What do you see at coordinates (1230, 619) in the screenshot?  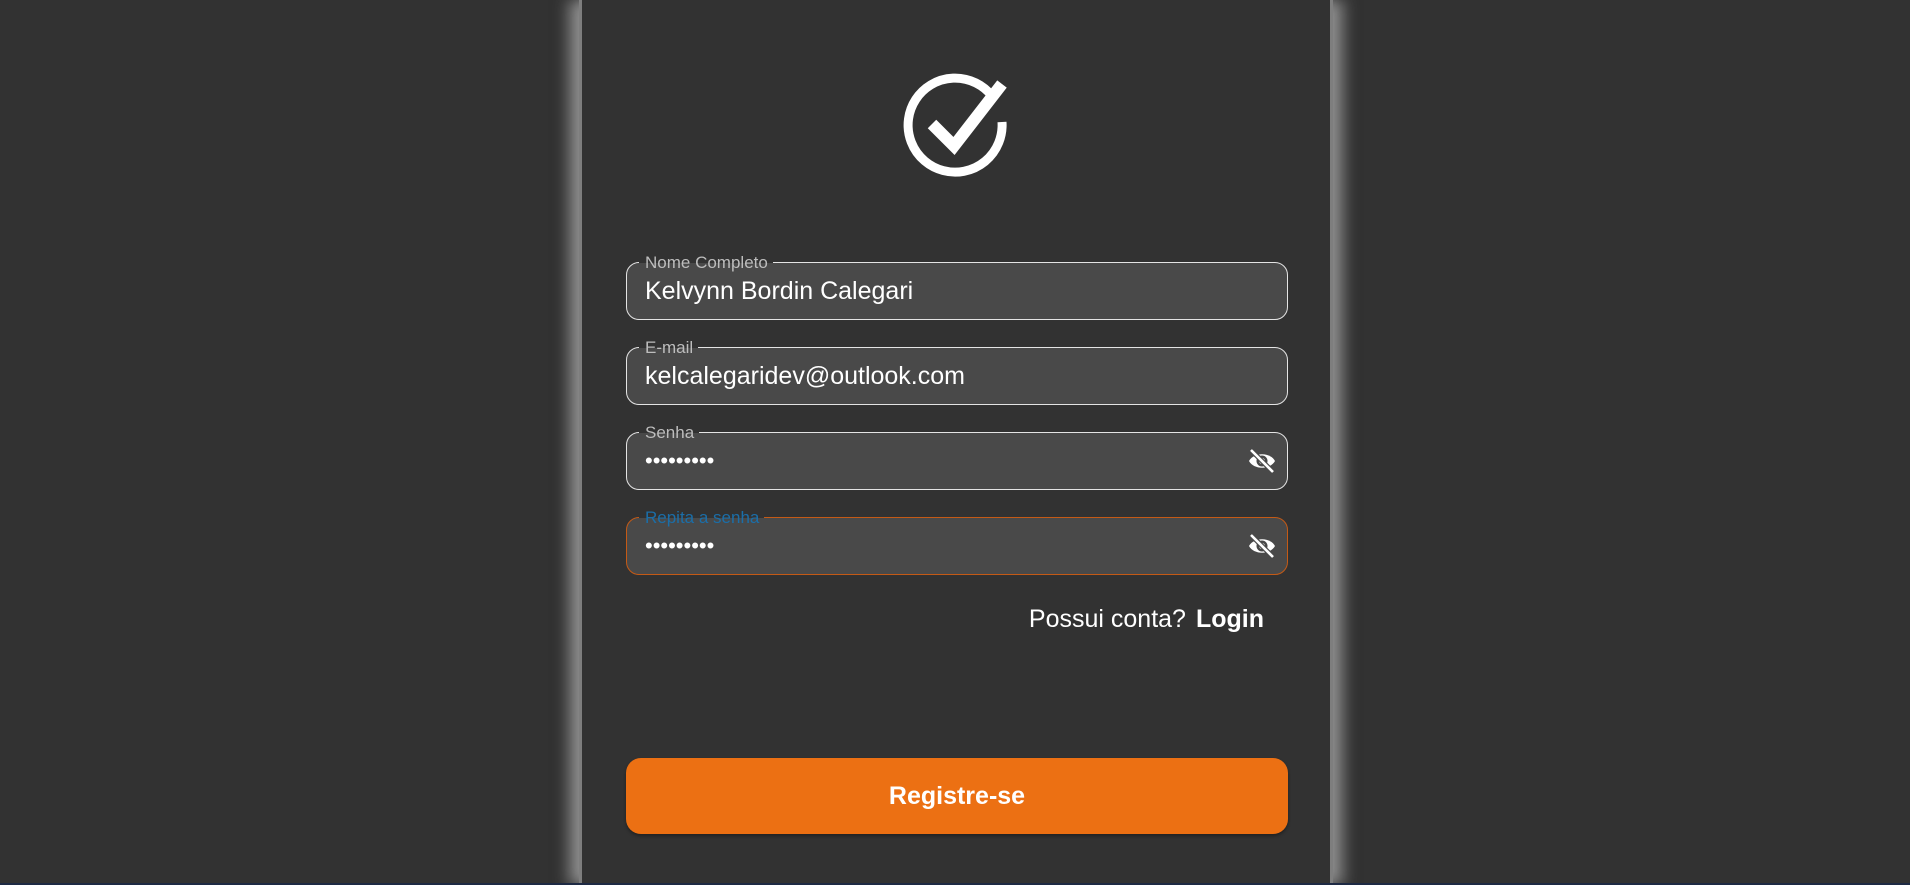 I see `login-link: Login` at bounding box center [1230, 619].